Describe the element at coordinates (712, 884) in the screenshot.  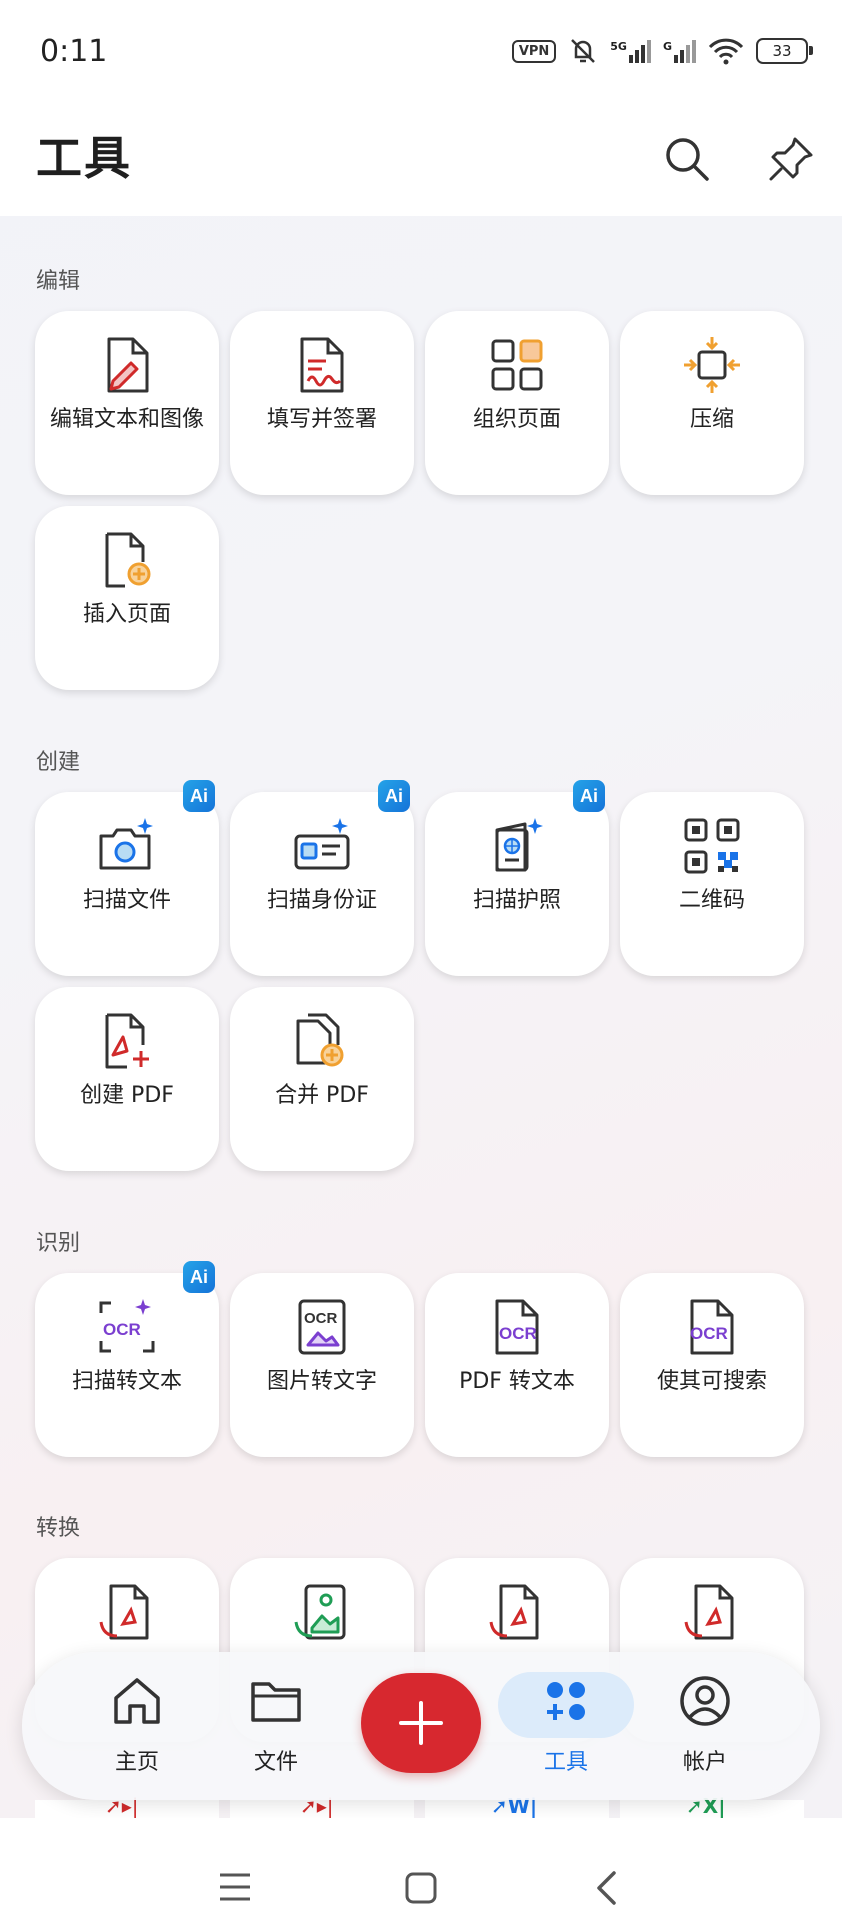
I see `tool-qr-code: 二维码` at that location.